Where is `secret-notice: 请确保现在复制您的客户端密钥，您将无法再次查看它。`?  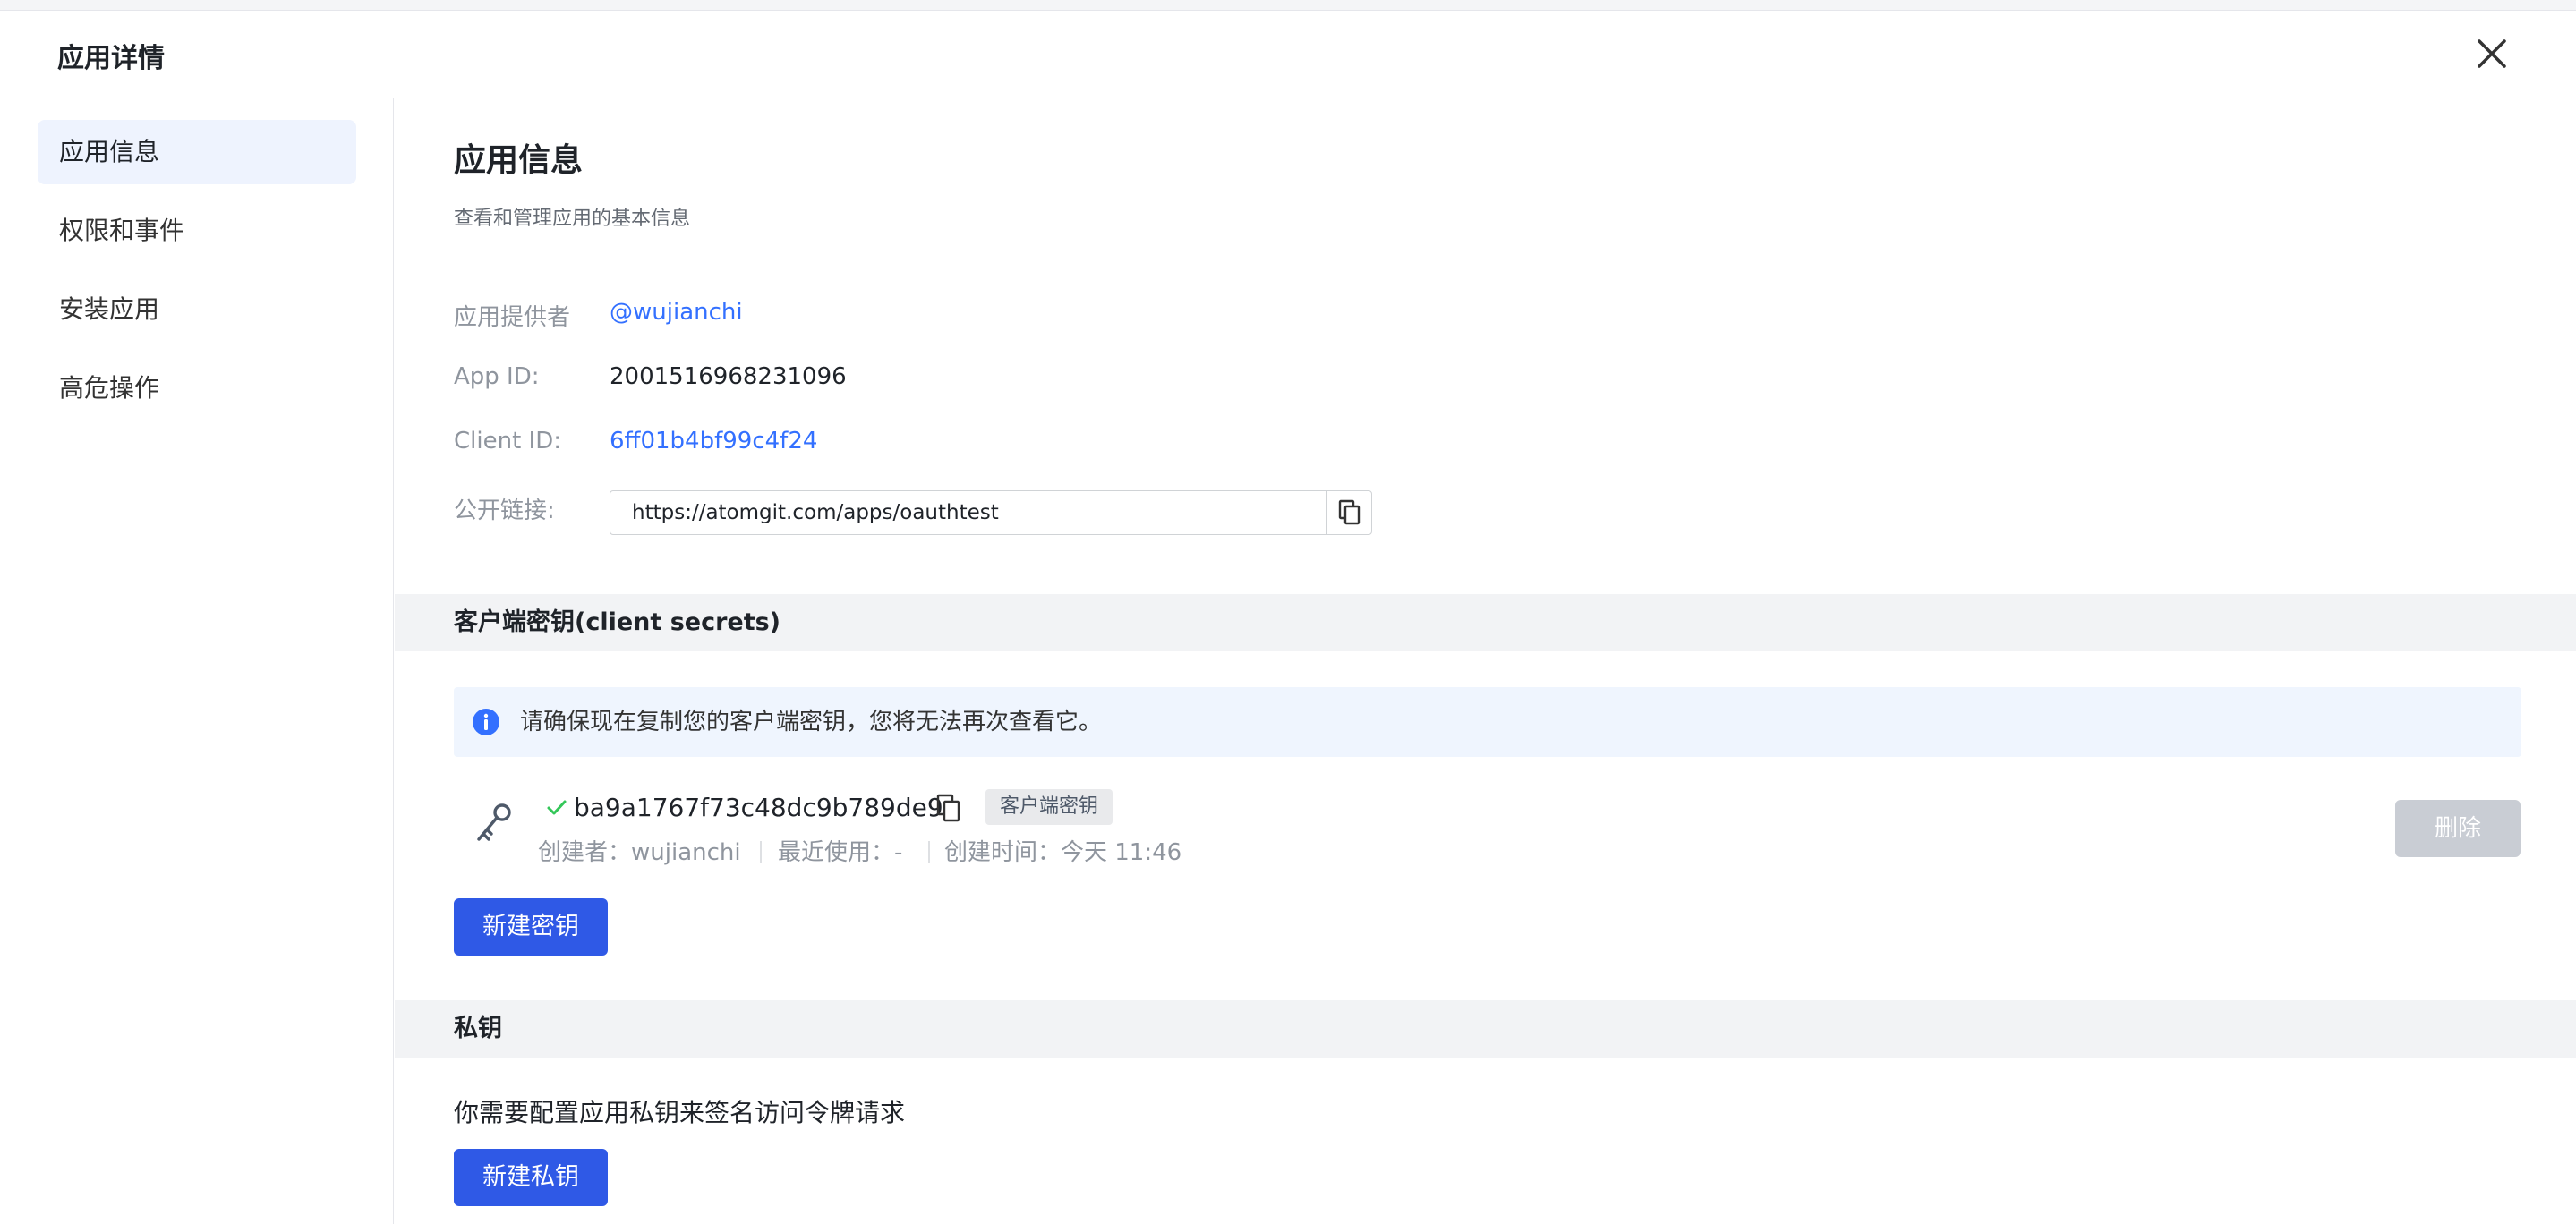
secret-notice: 请确保现在复制您的客户端密钥，您将无法再次查看它。 is located at coordinates (1487, 722).